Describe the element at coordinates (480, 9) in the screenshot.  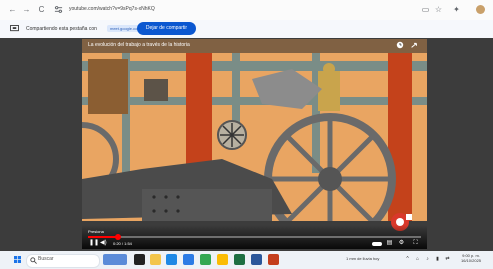
I see `profile-avatar` at that location.